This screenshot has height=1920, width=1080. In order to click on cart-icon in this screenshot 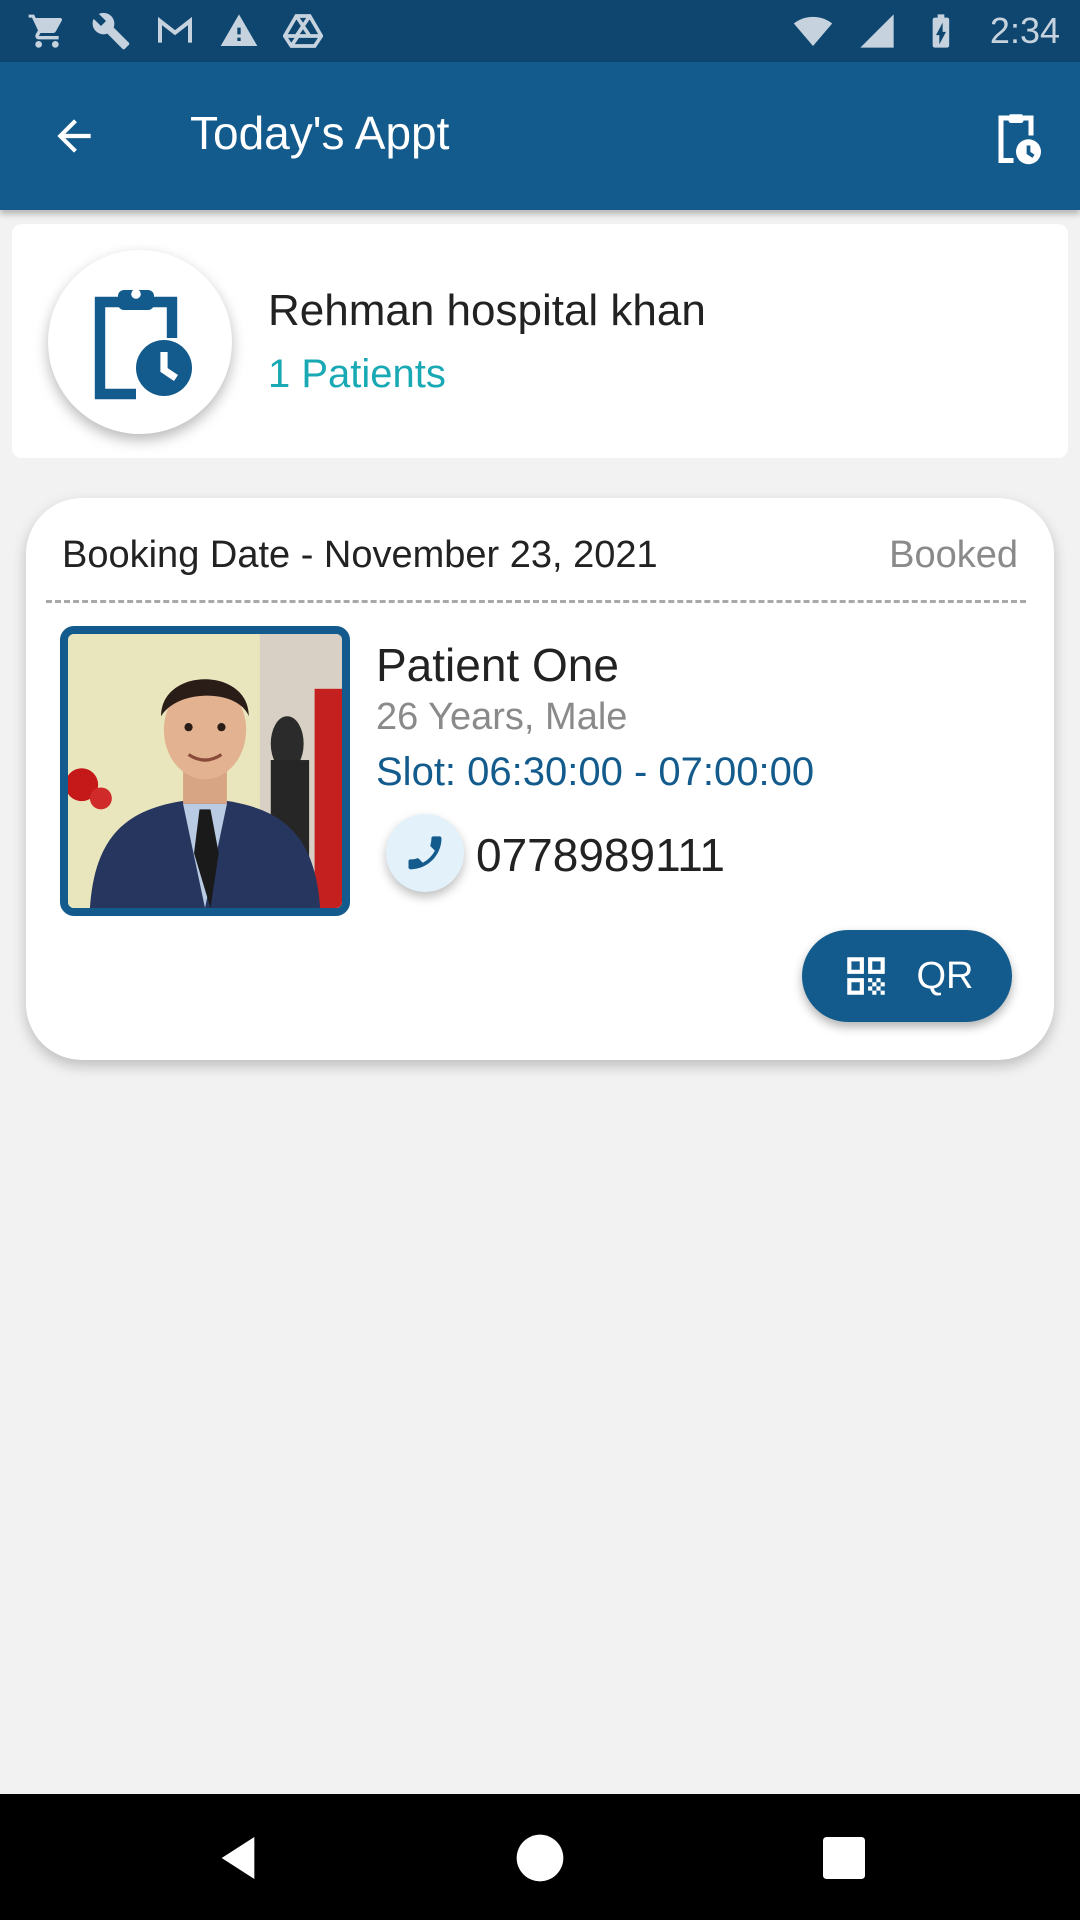, I will do `click(47, 31)`.